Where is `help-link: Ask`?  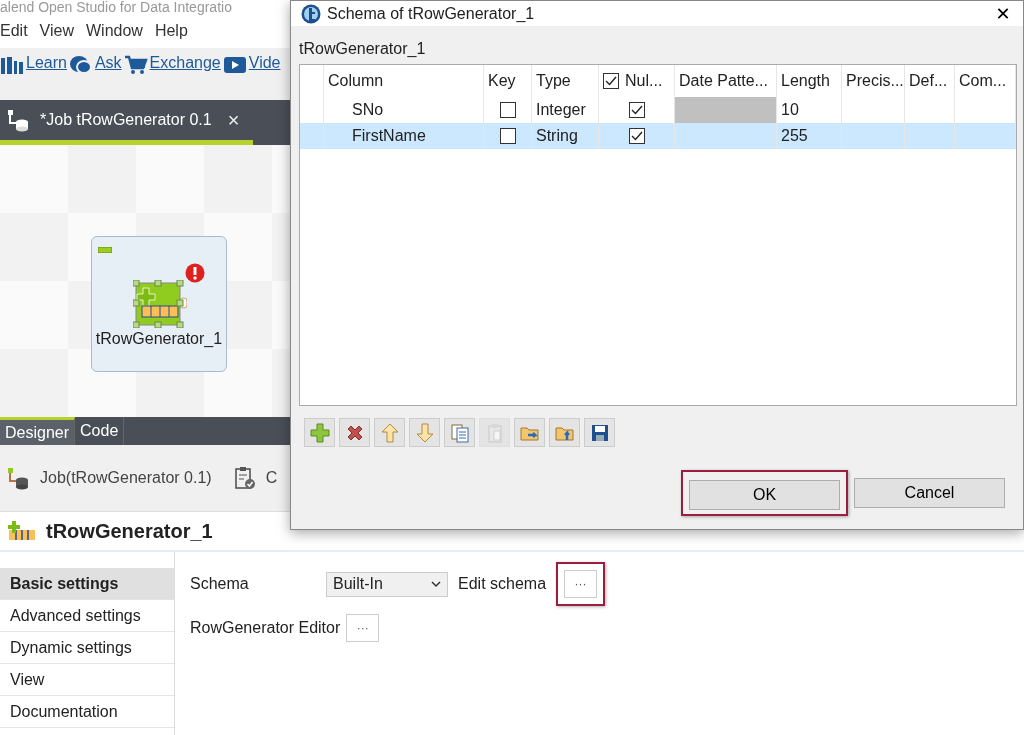
help-link: Ask is located at coordinates (108, 63).